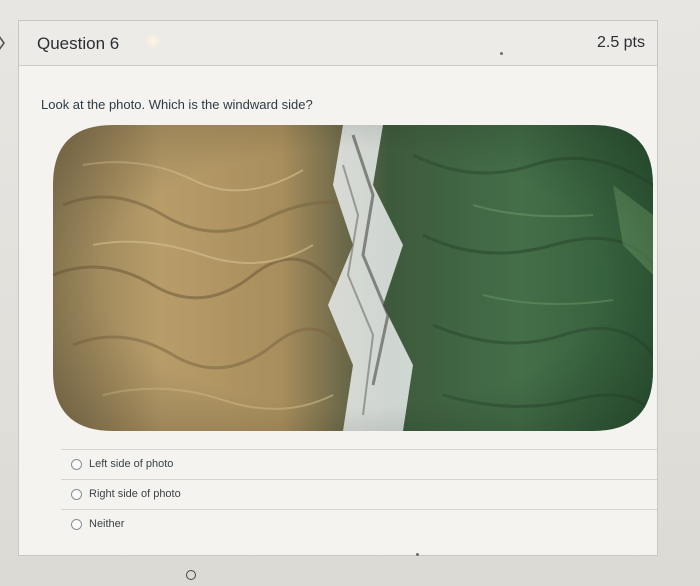 The height and width of the screenshot is (586, 700). What do you see at coordinates (620, 42) in the screenshot?
I see `question-points: 2.5 pts` at bounding box center [620, 42].